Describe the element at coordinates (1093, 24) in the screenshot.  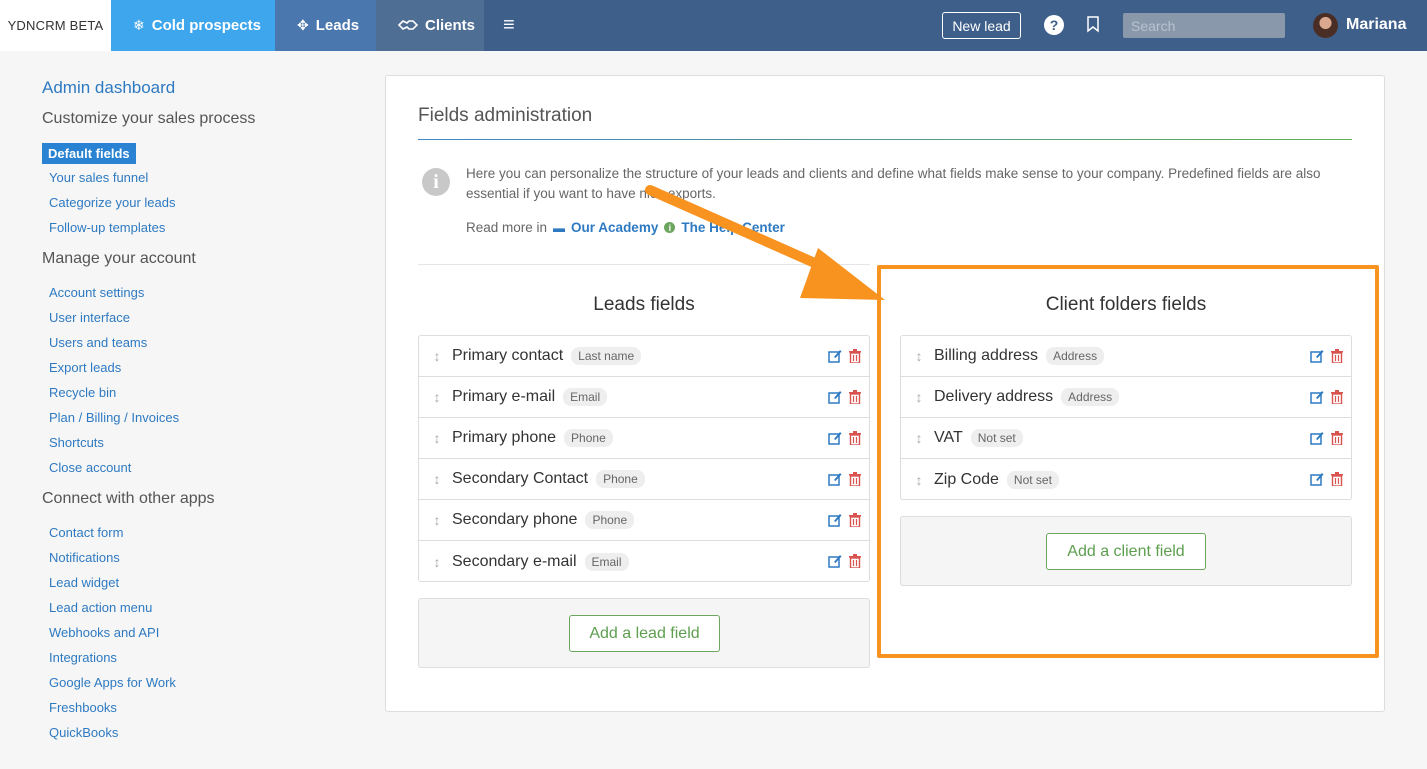
I see `bookmark-icon` at that location.